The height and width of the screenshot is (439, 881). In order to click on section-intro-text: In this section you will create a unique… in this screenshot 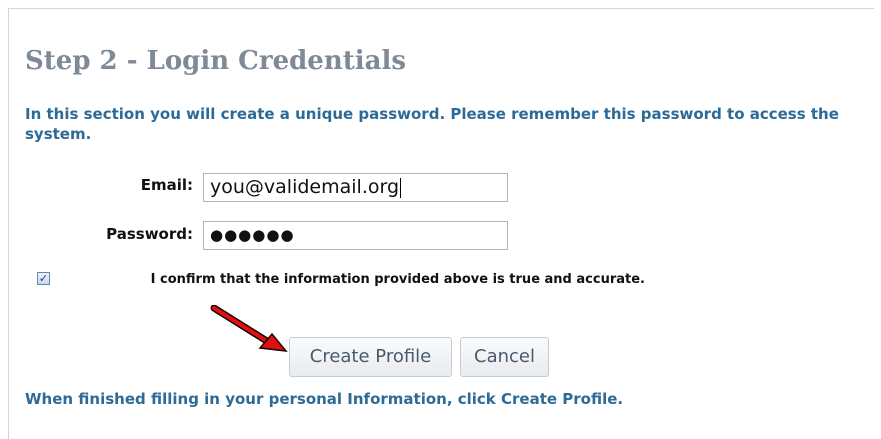, I will do `click(432, 124)`.